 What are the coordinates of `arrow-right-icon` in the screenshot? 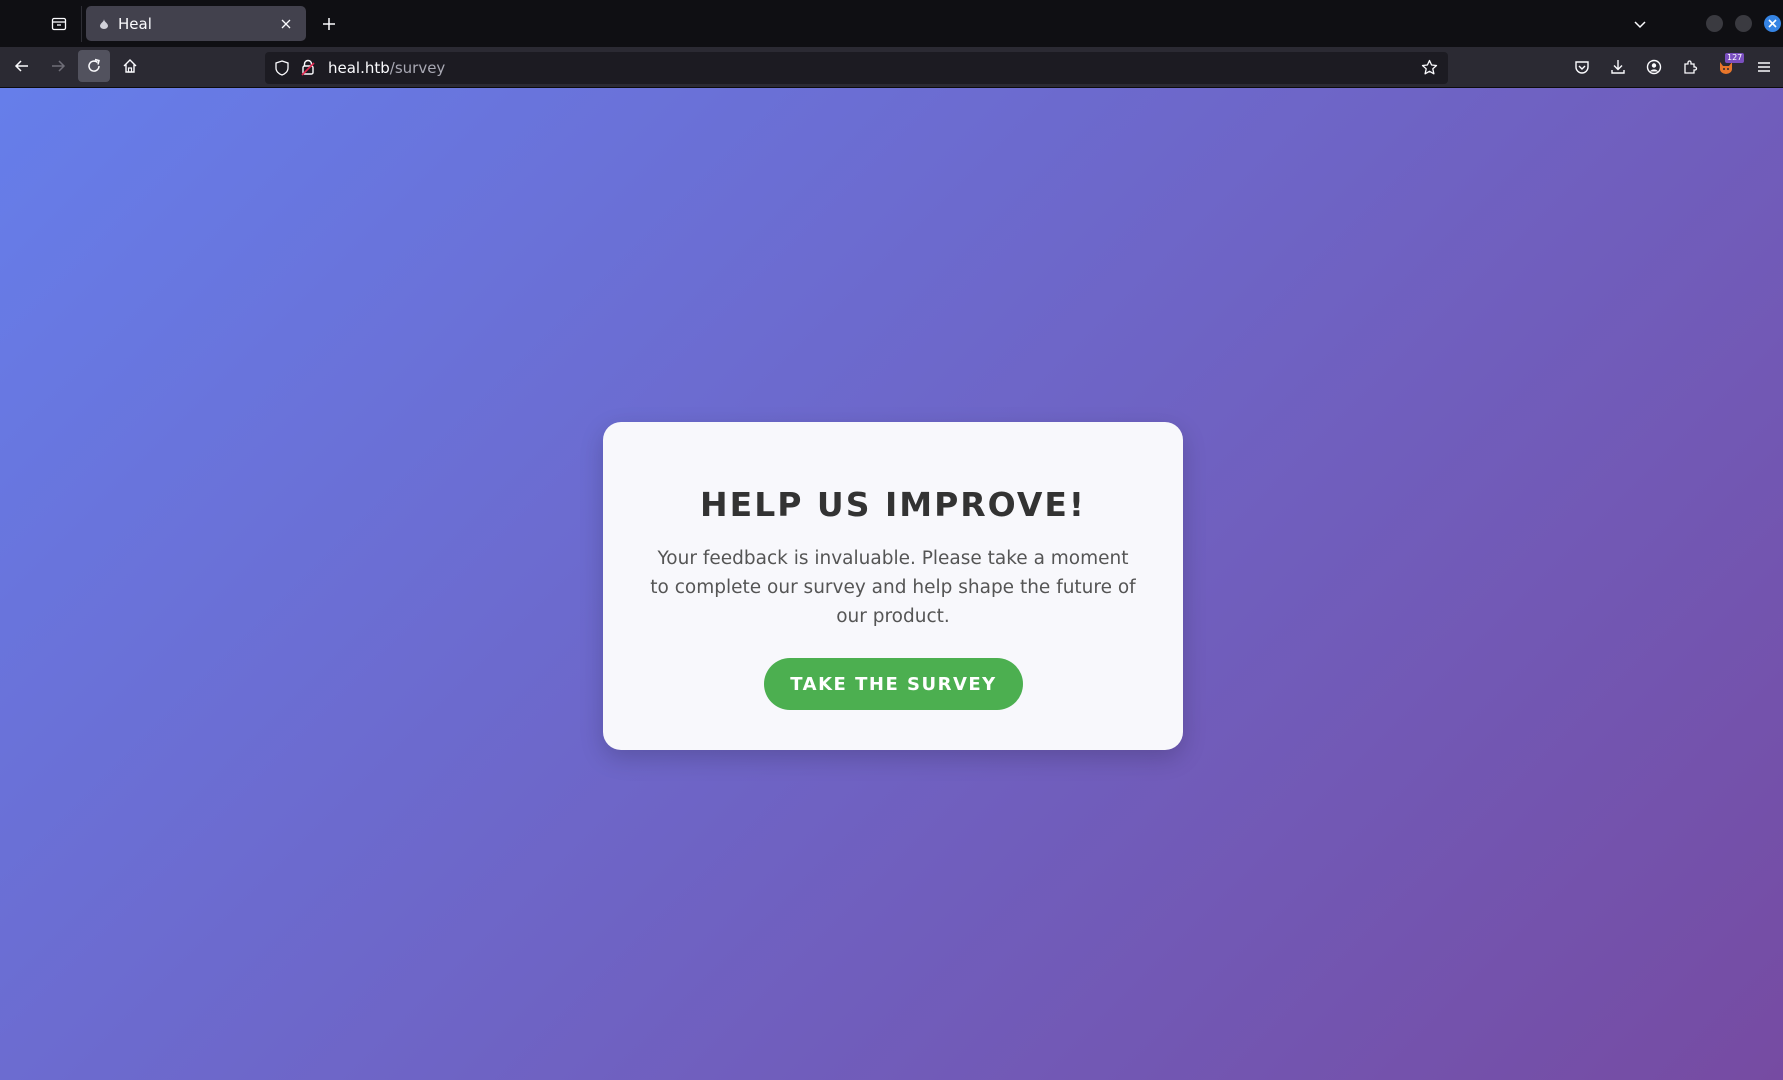 It's located at (59, 66).